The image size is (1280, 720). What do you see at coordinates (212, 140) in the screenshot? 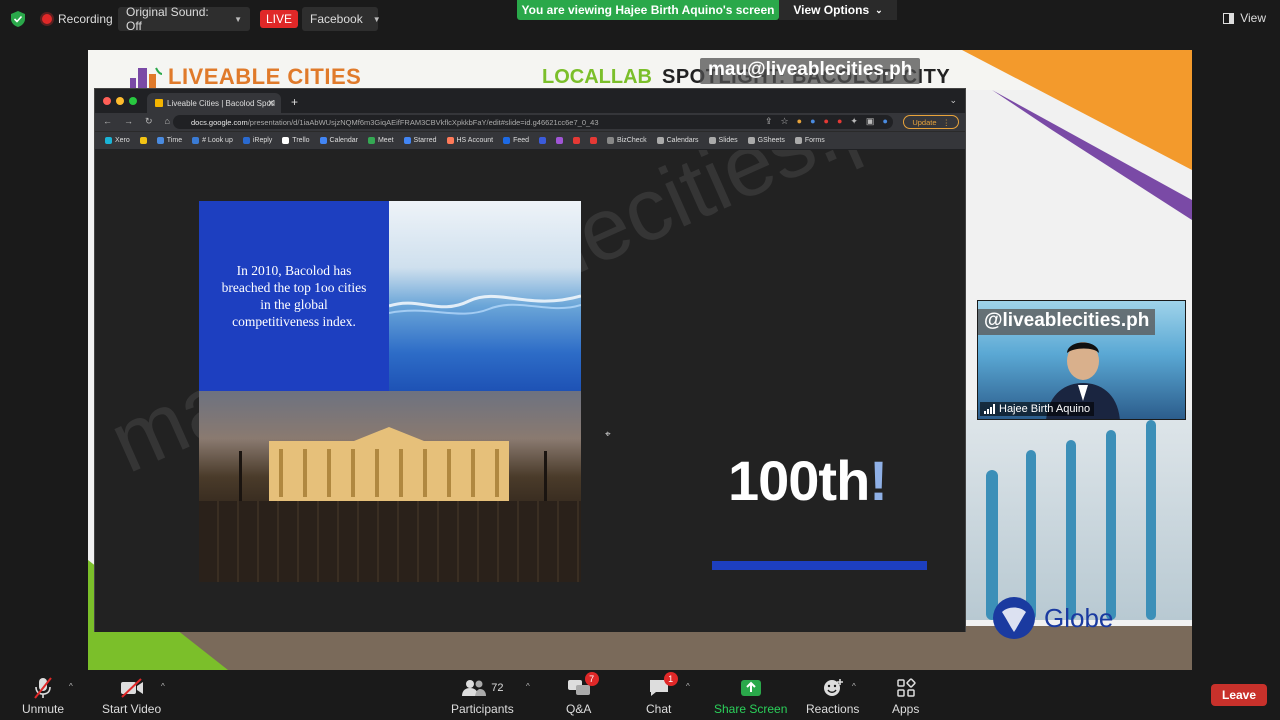
I see `bookmark-item: # Look up` at bounding box center [212, 140].